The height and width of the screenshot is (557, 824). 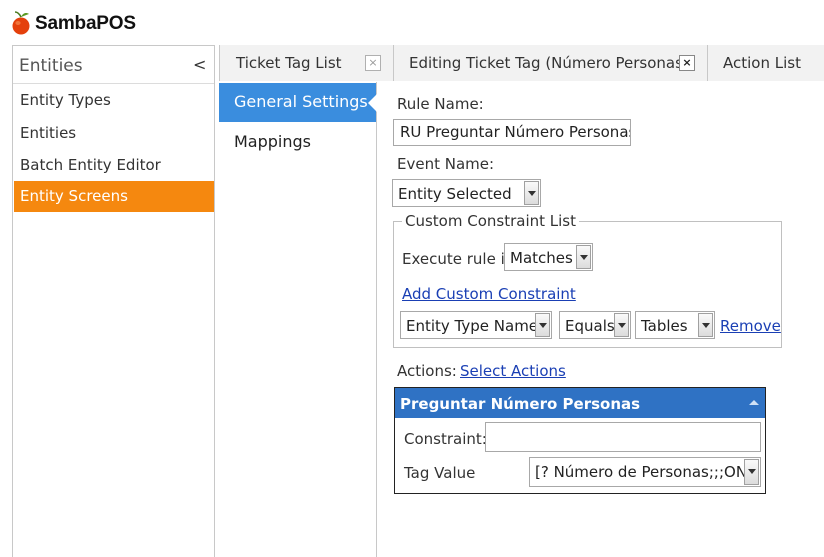 I want to click on event-name-select: Entity Selected, so click(x=466, y=193).